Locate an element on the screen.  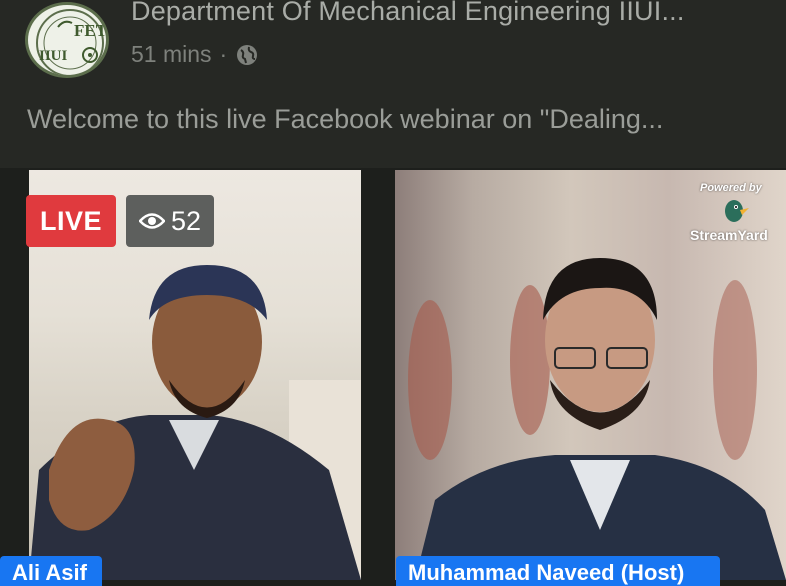
post-meta: 51 mins · is located at coordinates (195, 54).